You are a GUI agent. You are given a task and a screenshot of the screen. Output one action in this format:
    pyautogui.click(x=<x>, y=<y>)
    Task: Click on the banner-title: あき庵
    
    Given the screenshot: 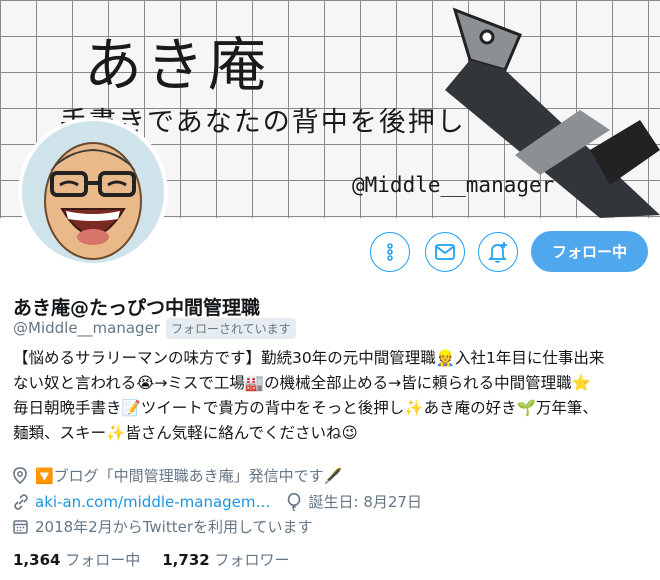 What is the action you would take?
    pyautogui.click(x=177, y=65)
    